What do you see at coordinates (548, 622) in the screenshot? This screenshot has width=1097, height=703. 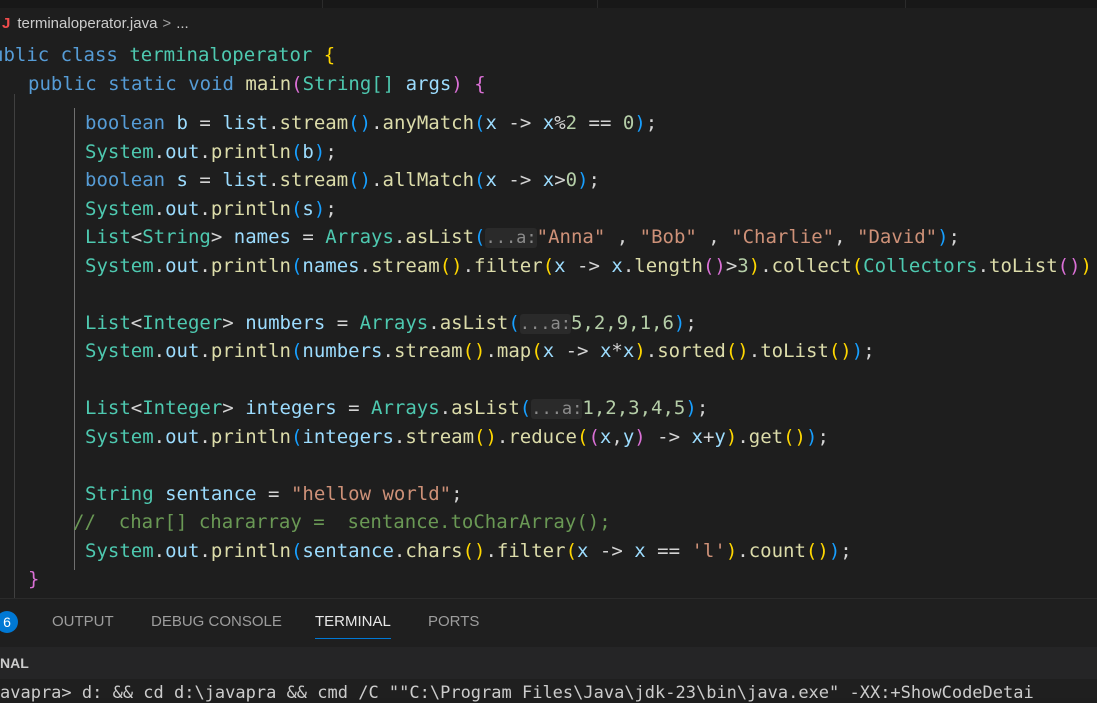 I see `panel-tabs: 6 OUTPUT DEBUG CONSOLE TERMINAL PORTS` at bounding box center [548, 622].